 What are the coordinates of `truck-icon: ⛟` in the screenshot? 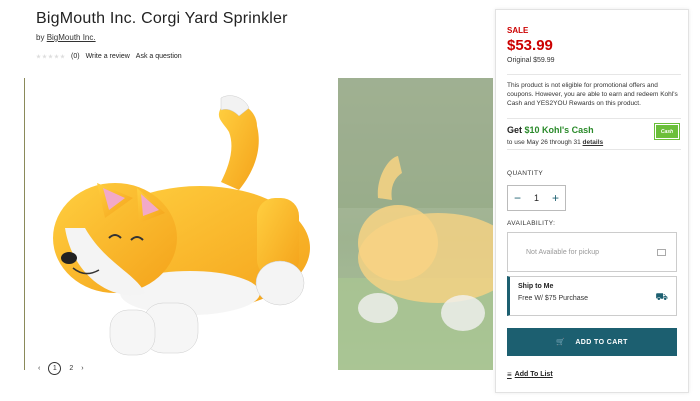 It's located at (661, 297).